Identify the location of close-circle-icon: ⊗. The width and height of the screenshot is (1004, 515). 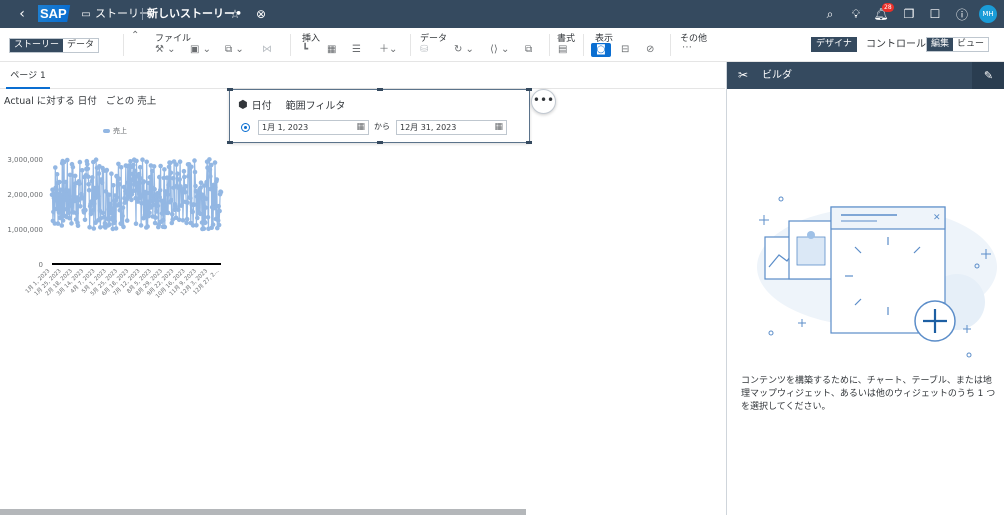
(261, 14).